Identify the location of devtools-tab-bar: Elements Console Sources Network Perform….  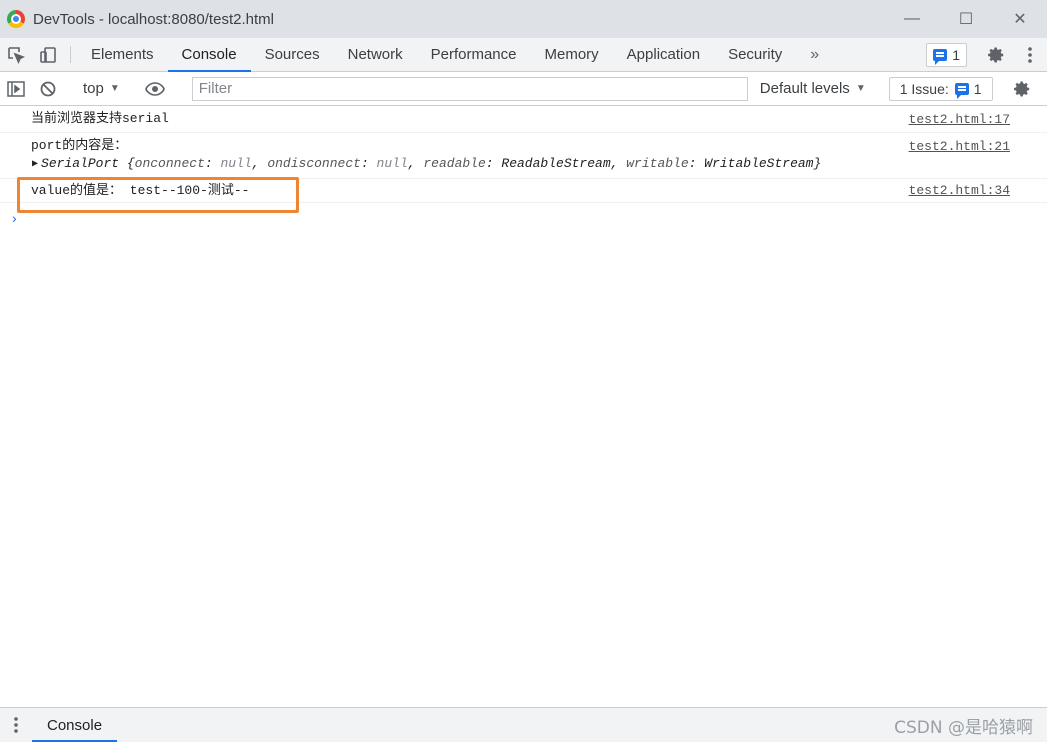
(523, 55).